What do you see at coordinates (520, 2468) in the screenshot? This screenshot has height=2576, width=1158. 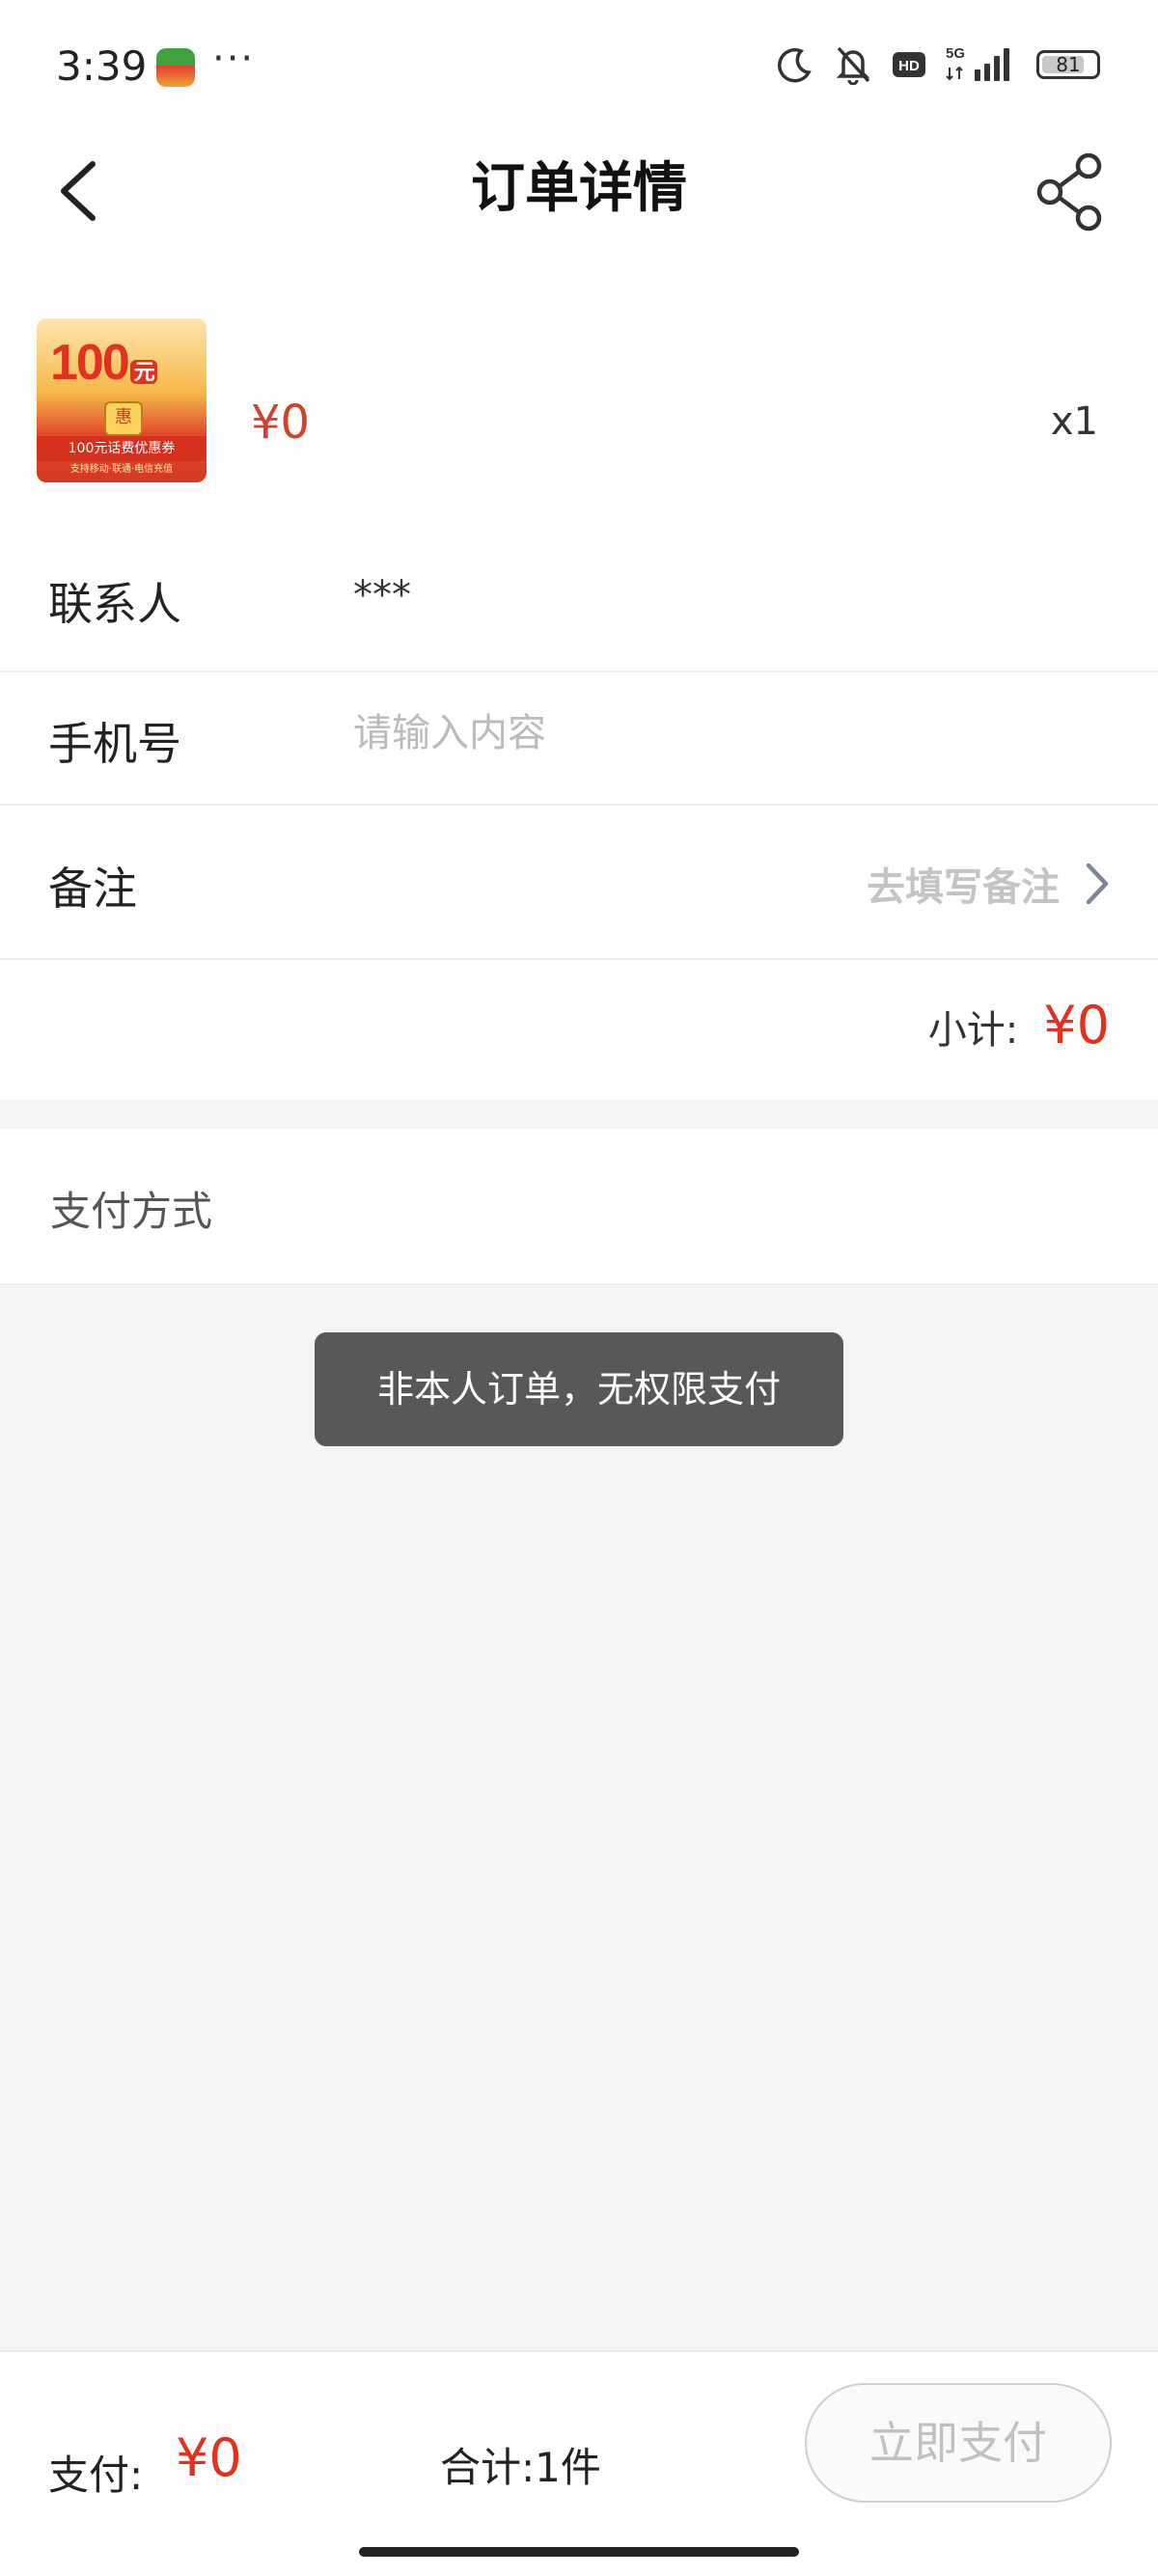 I see `total-count: 合计:1件` at bounding box center [520, 2468].